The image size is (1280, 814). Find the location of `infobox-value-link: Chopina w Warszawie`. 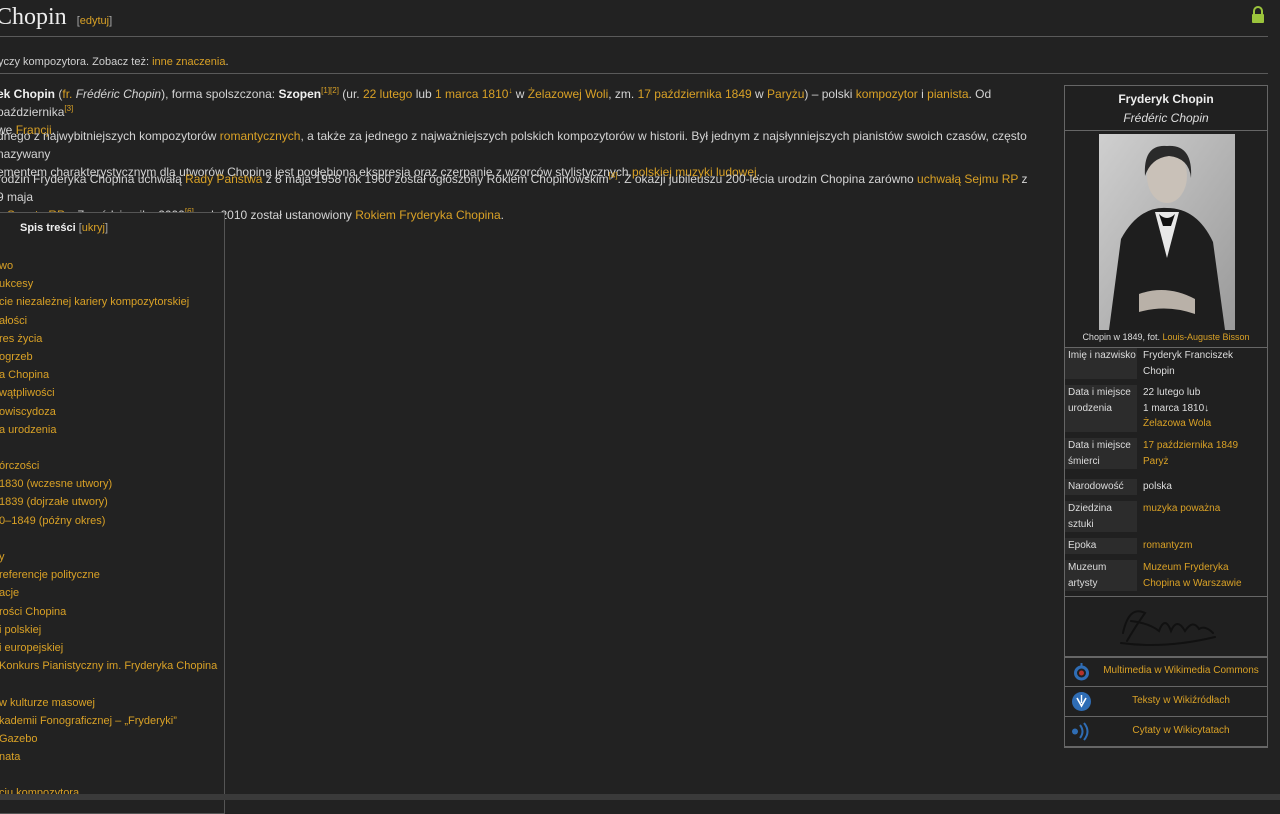

infobox-value-link: Chopina w Warszawie is located at coordinates (1205, 584).